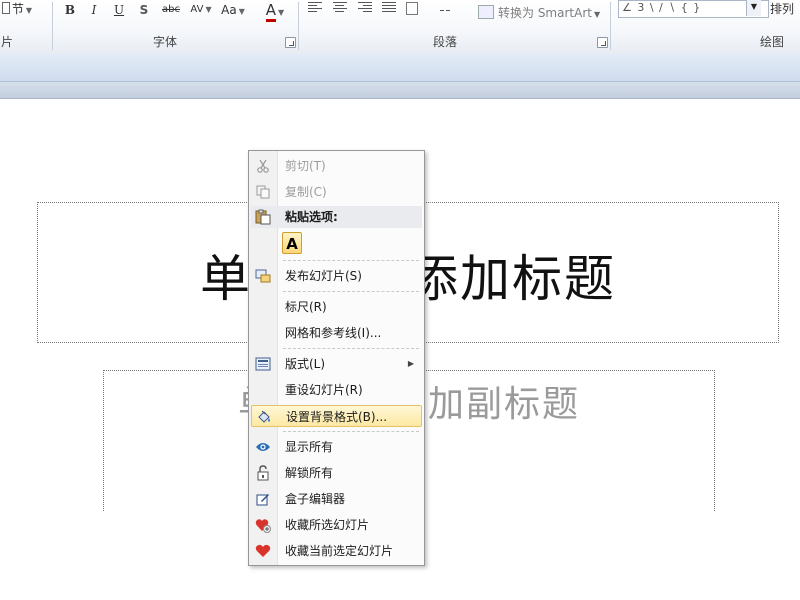 This screenshot has height=600, width=800. Describe the element at coordinates (336, 166) in the screenshot. I see `menu-item-cut: 剪切(T)` at that location.